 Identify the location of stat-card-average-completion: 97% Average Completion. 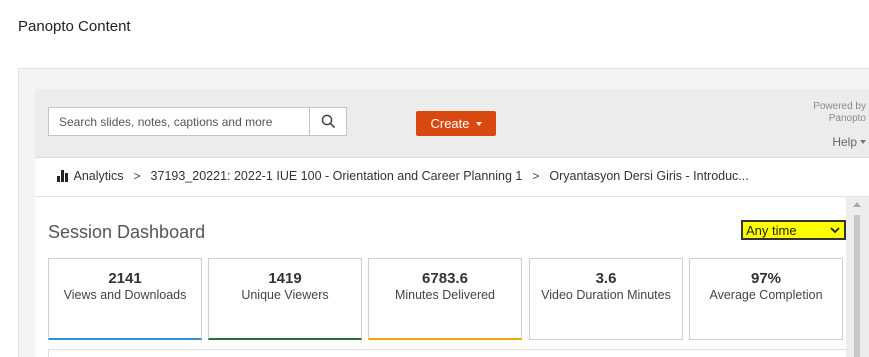
(766, 299).